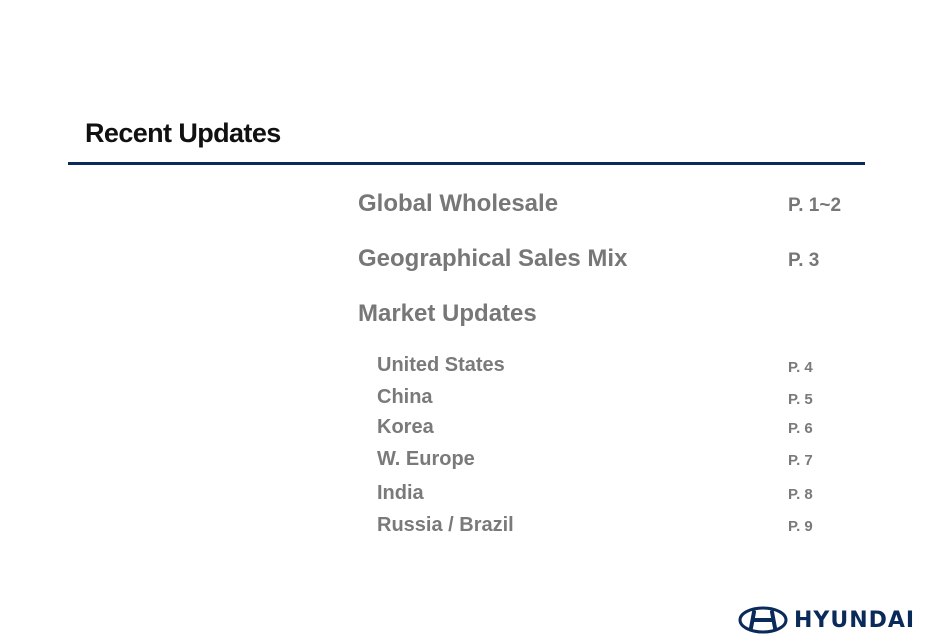  Describe the element at coordinates (400, 493) in the screenshot. I see `market-label: India` at that location.